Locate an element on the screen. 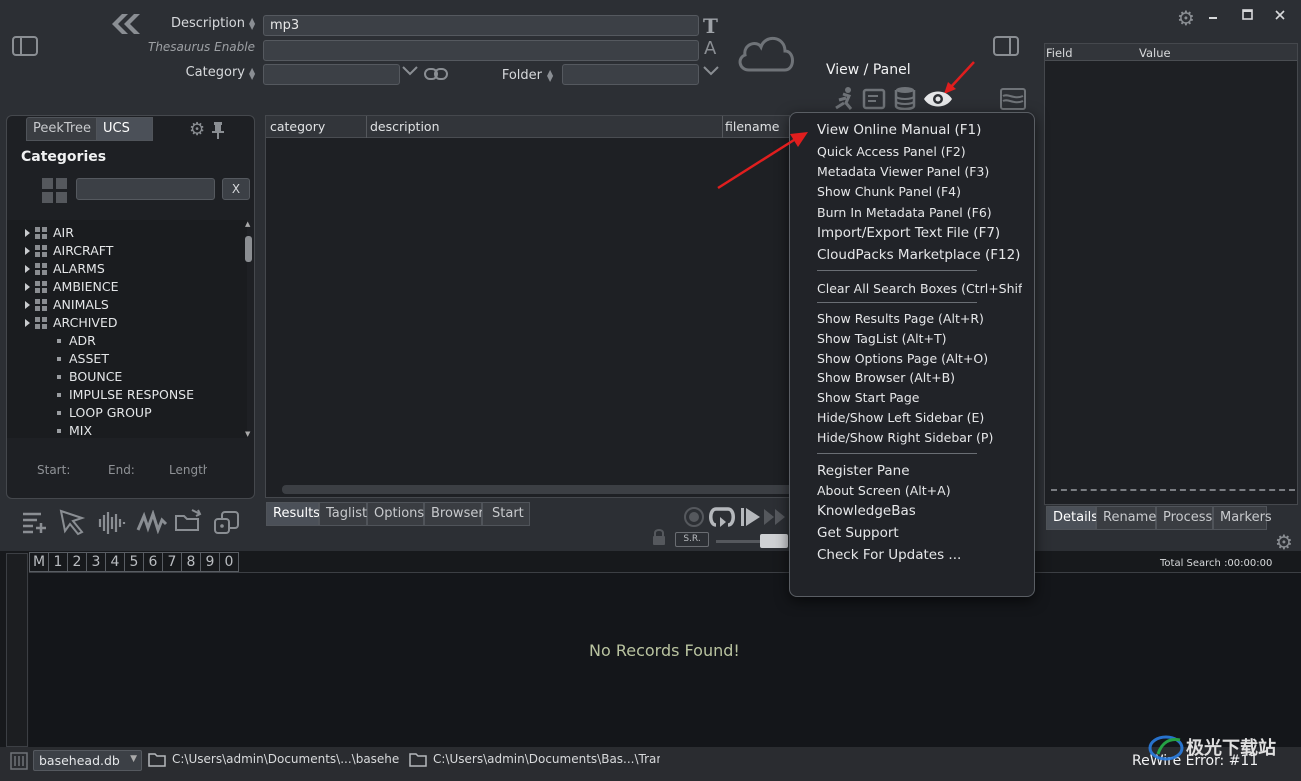  dice-icon is located at coordinates (227, 523).